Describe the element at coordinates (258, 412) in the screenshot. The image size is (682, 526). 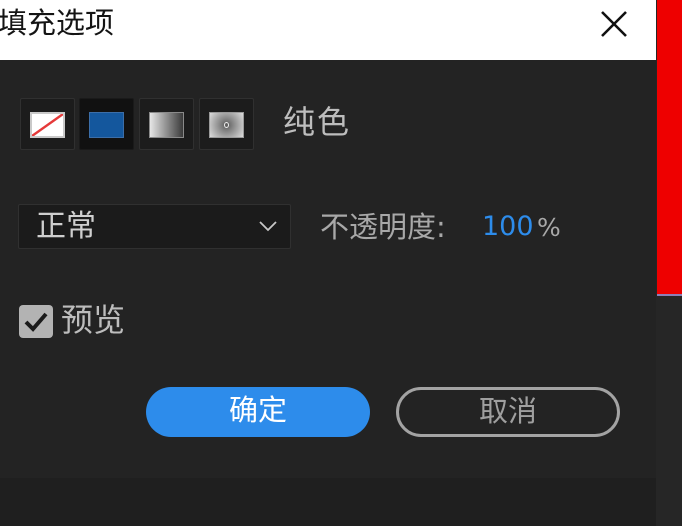
I see `ok-button: 确定` at that location.